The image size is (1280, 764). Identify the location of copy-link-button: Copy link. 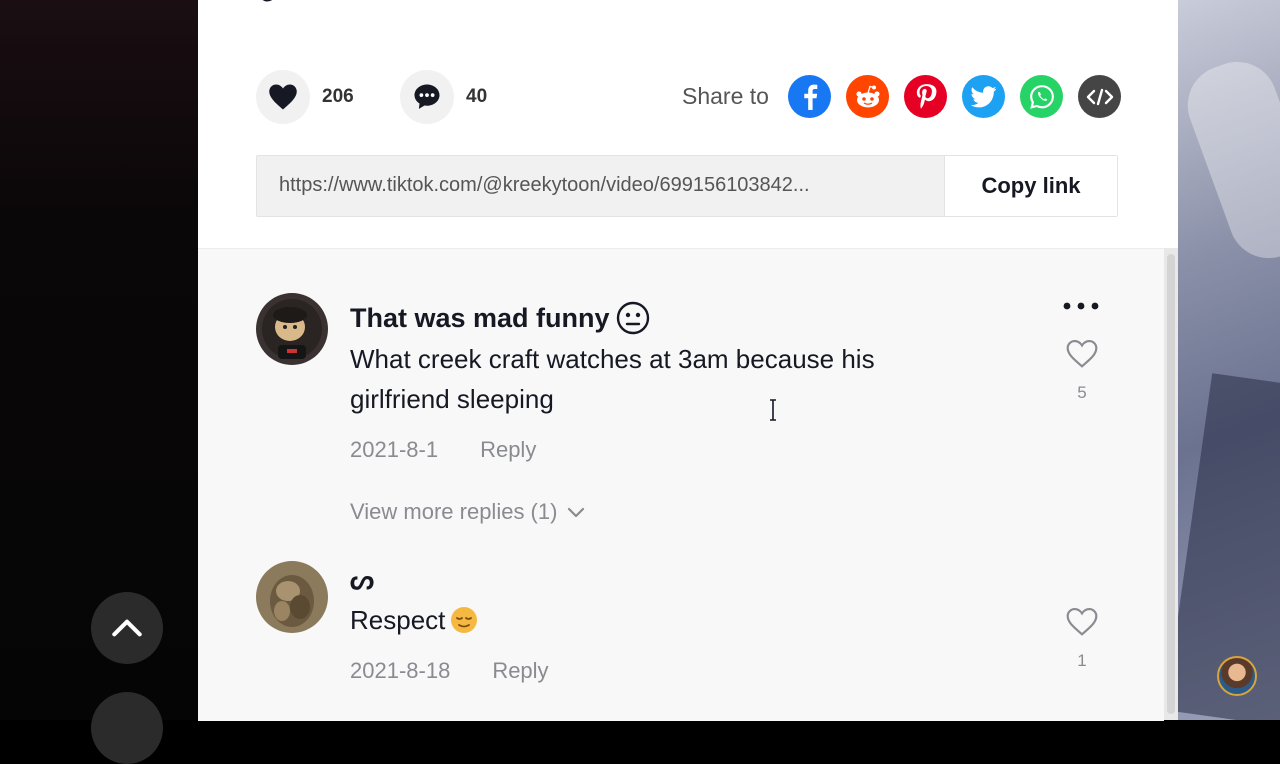
(1030, 186).